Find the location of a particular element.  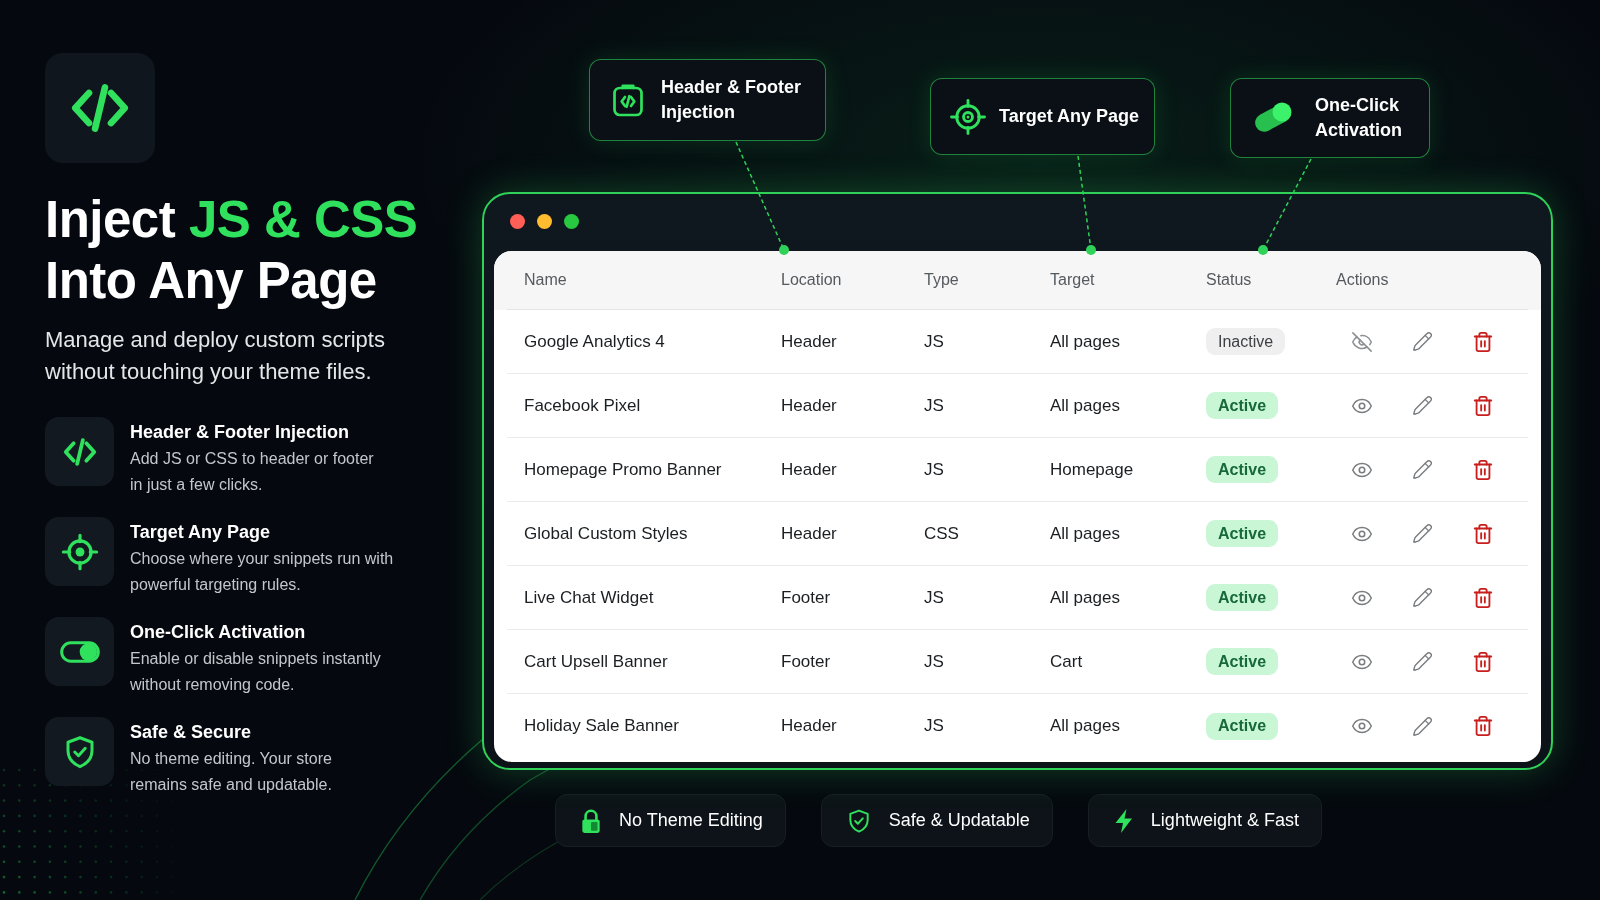

table-cell: Live Chat Widget is located at coordinates (589, 597).